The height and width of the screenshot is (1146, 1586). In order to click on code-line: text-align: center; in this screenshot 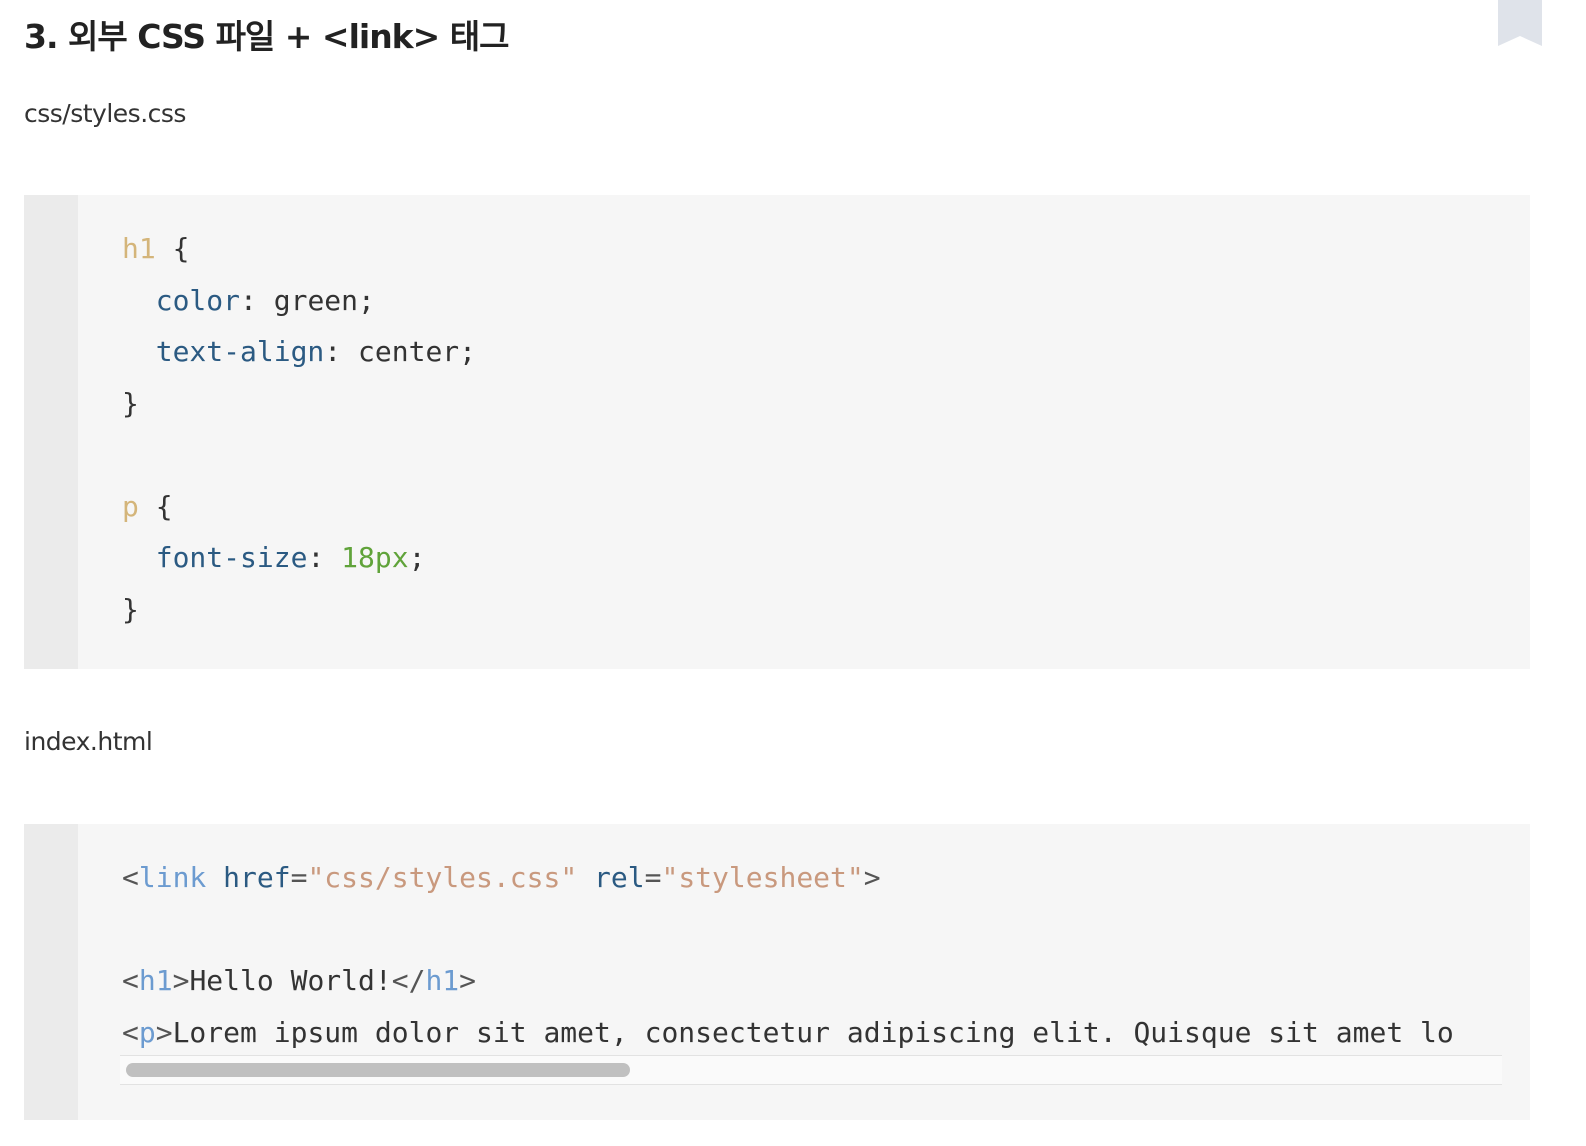, I will do `click(299, 352)`.